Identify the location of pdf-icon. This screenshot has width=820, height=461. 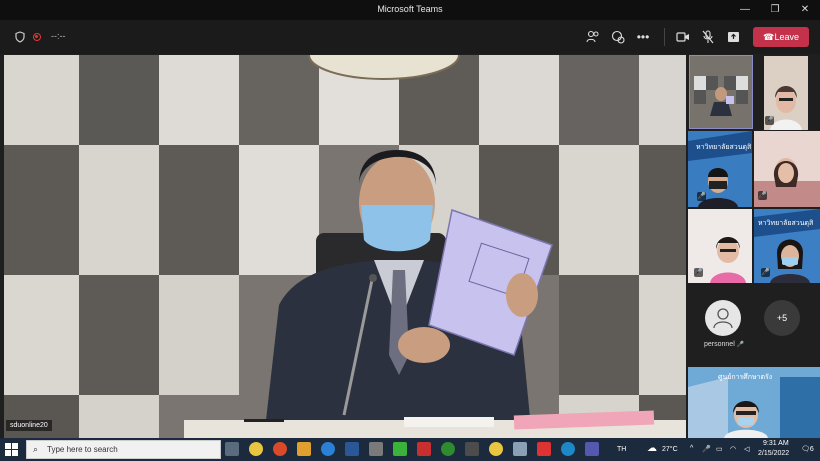
(544, 449).